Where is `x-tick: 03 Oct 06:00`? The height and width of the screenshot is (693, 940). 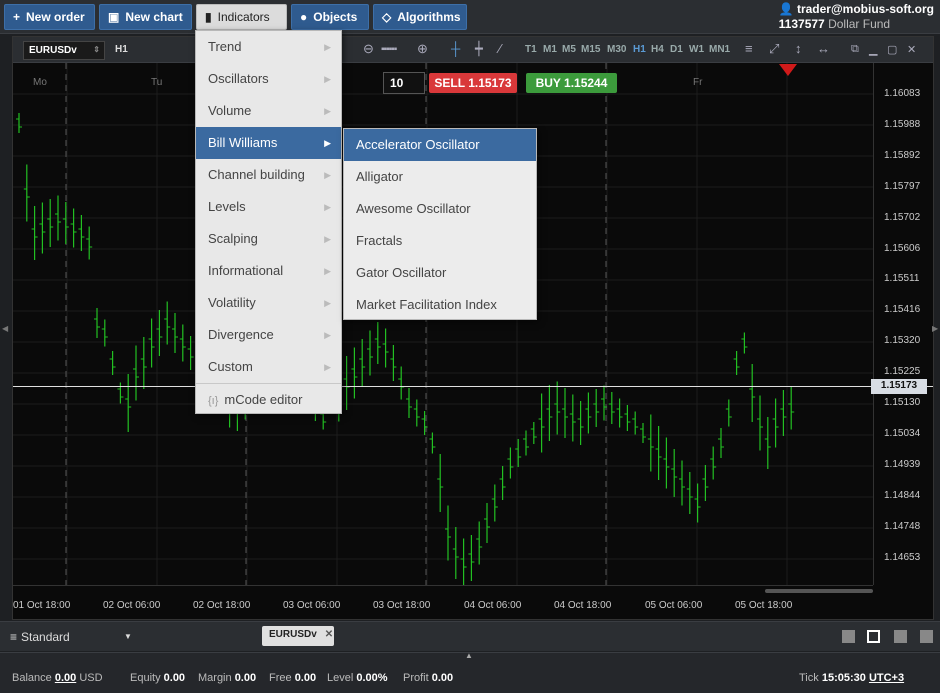 x-tick: 03 Oct 06:00 is located at coordinates (312, 605).